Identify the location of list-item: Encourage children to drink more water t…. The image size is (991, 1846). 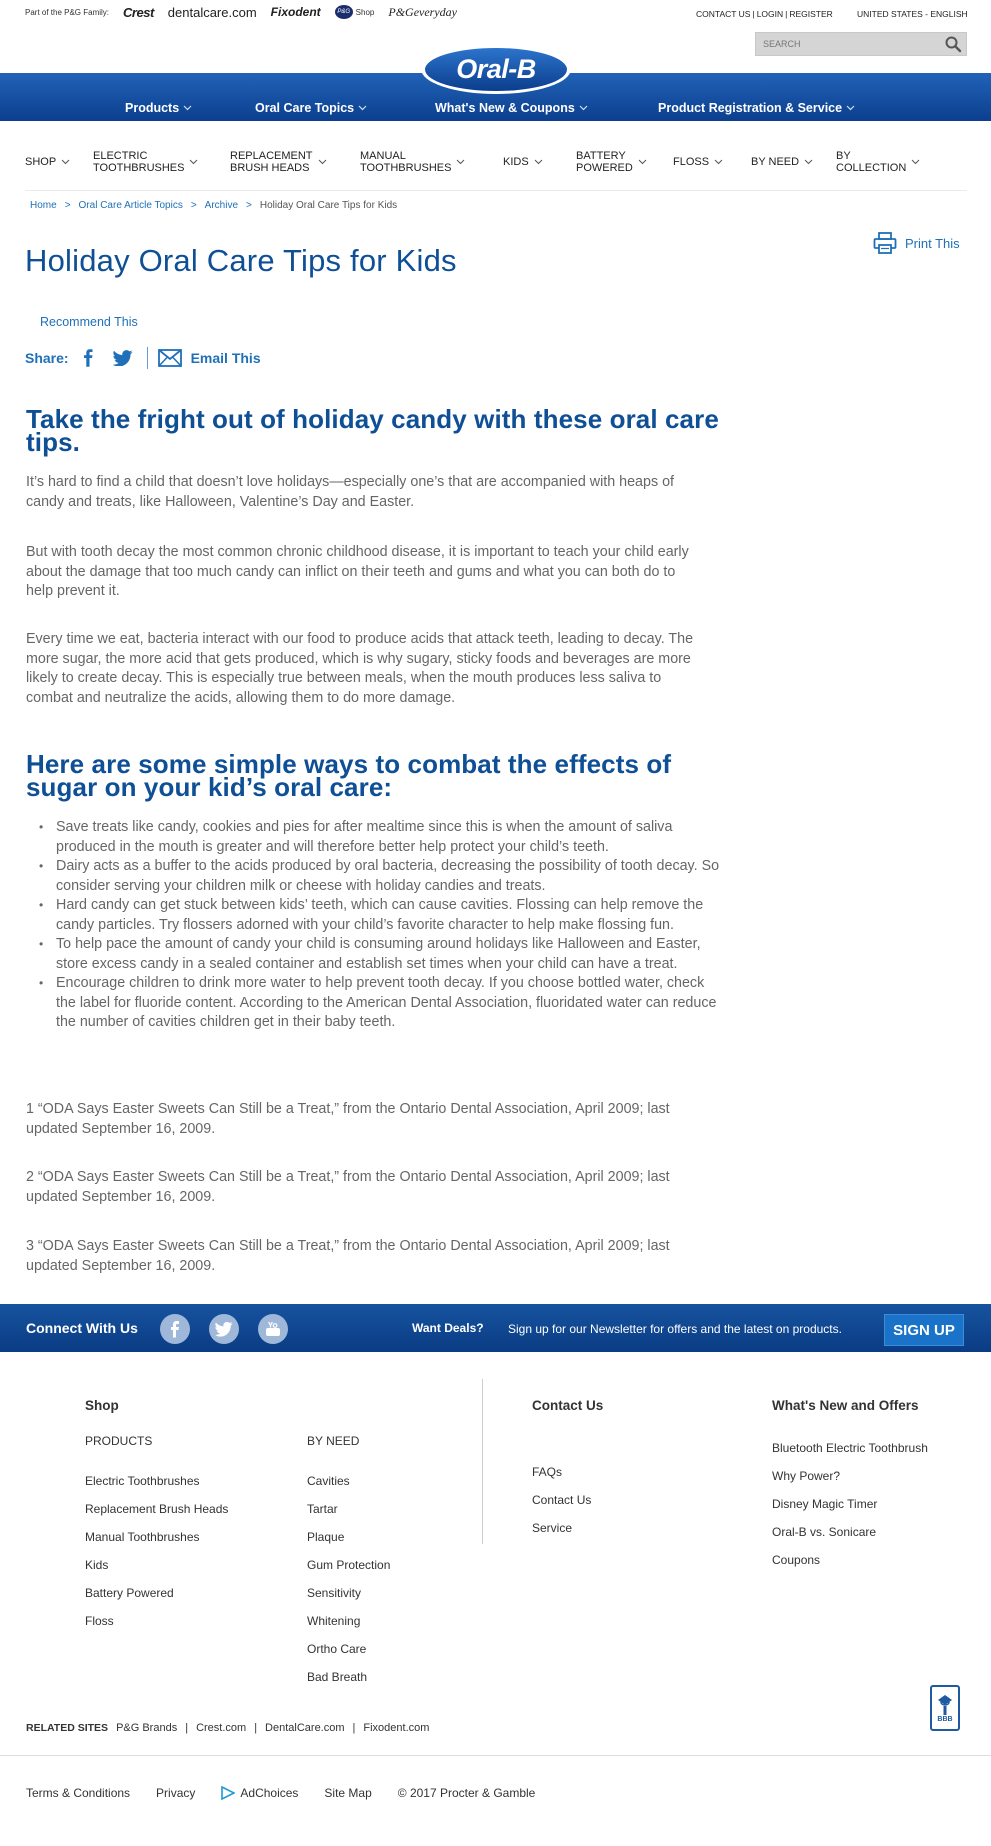
(376, 1003).